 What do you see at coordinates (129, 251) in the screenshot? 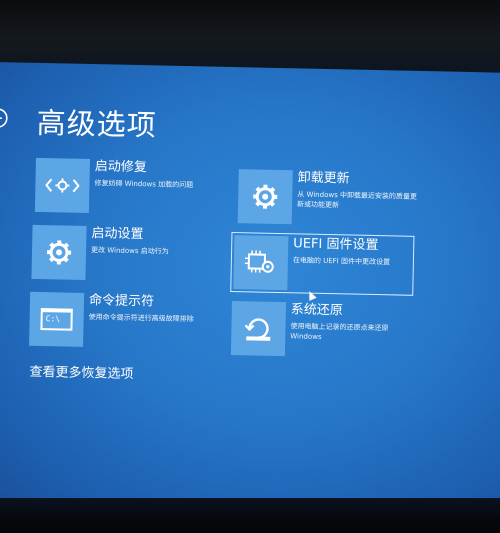
I see `tile-description: 更改 Windows 启动行为` at bounding box center [129, 251].